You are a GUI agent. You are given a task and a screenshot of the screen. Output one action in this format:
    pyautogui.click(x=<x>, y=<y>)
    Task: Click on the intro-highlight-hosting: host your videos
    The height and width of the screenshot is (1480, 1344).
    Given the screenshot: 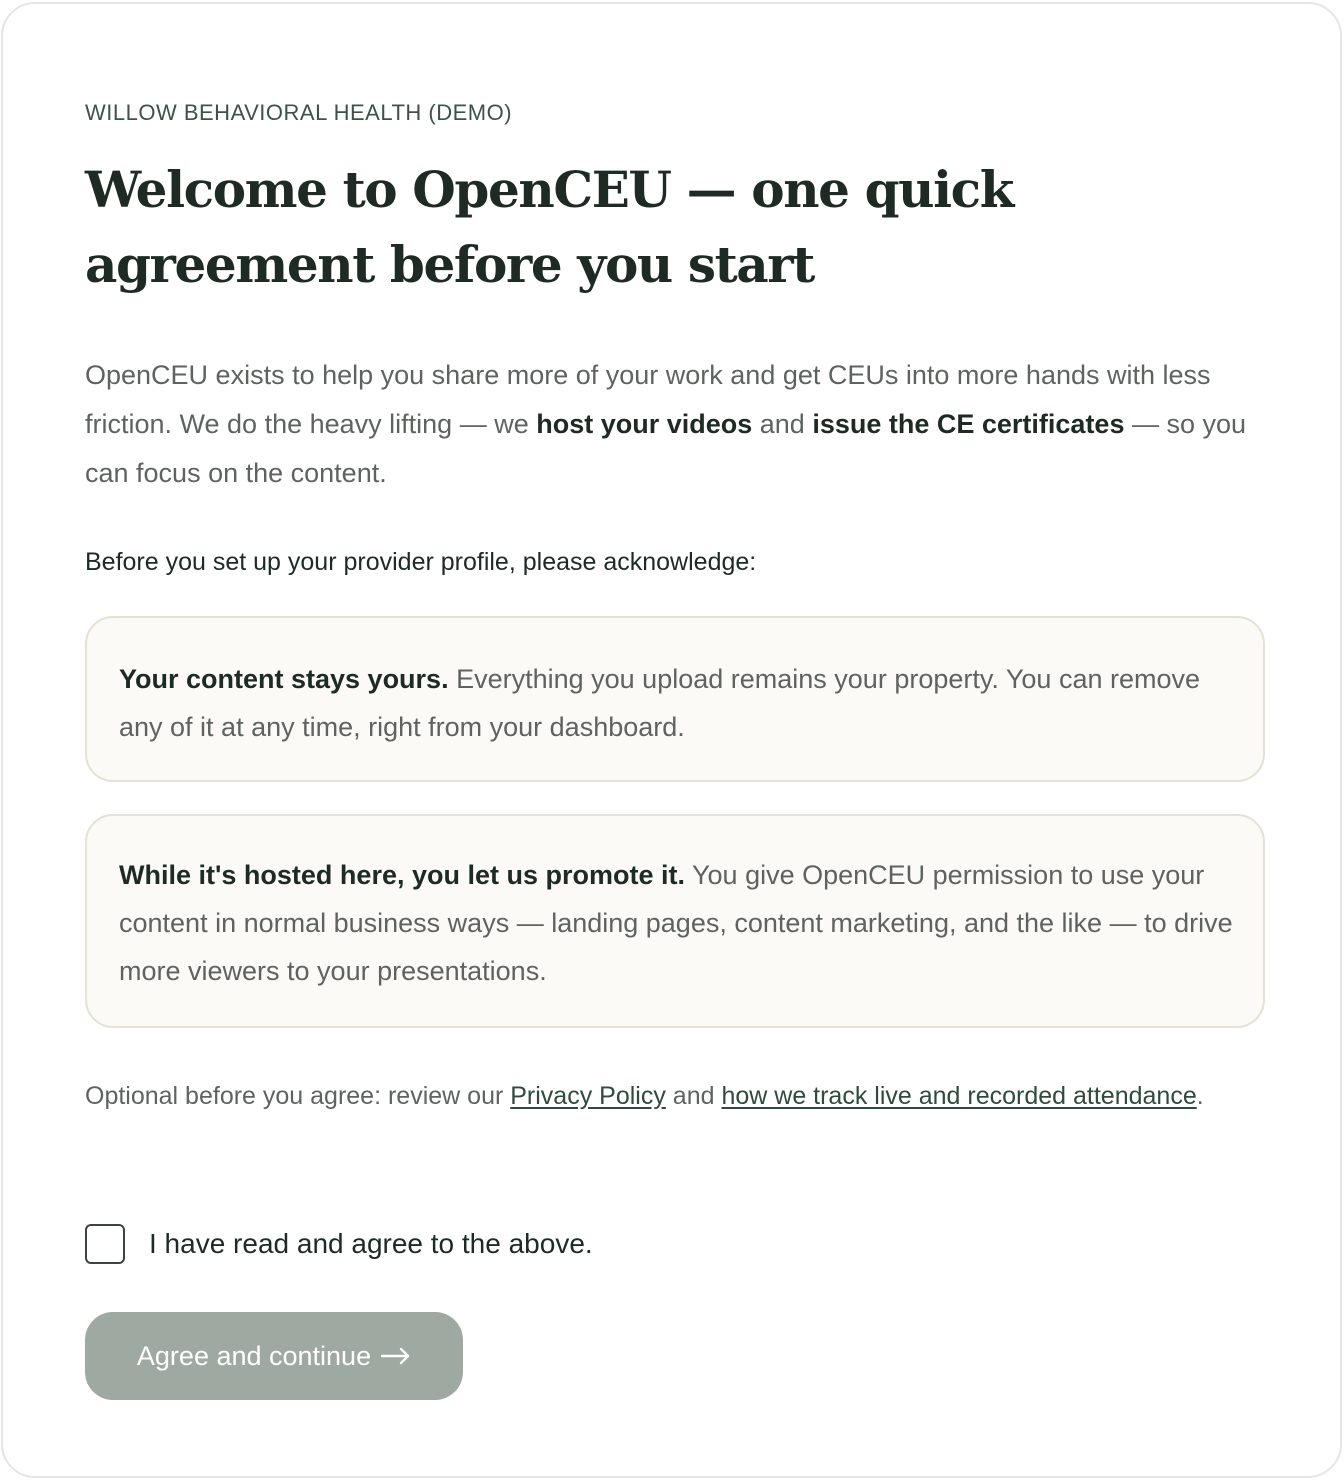 What is the action you would take?
    pyautogui.click(x=644, y=424)
    